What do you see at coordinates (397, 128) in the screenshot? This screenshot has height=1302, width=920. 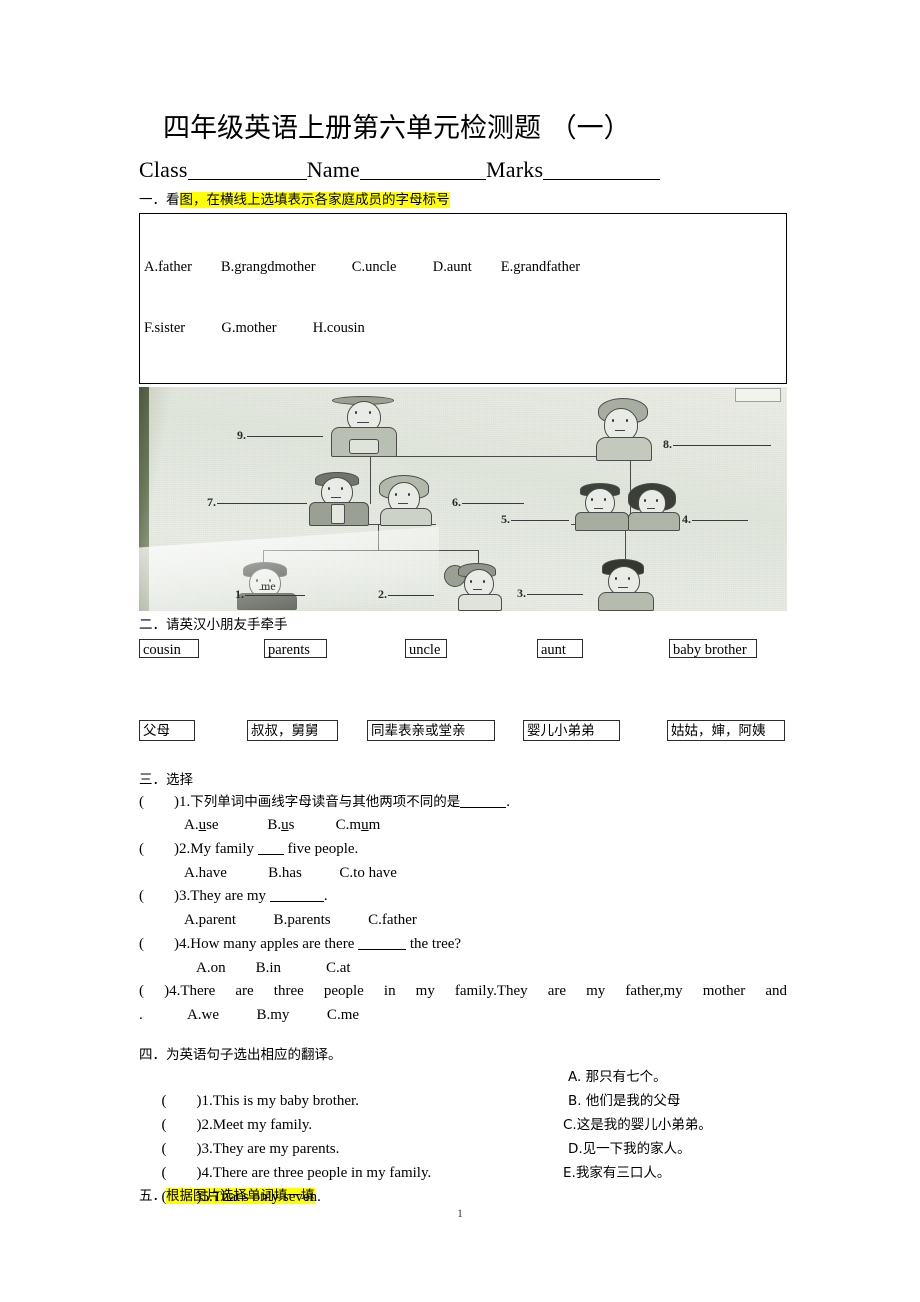 I see `page-title: 四年级英语上册第六单元检测题 （一）` at bounding box center [397, 128].